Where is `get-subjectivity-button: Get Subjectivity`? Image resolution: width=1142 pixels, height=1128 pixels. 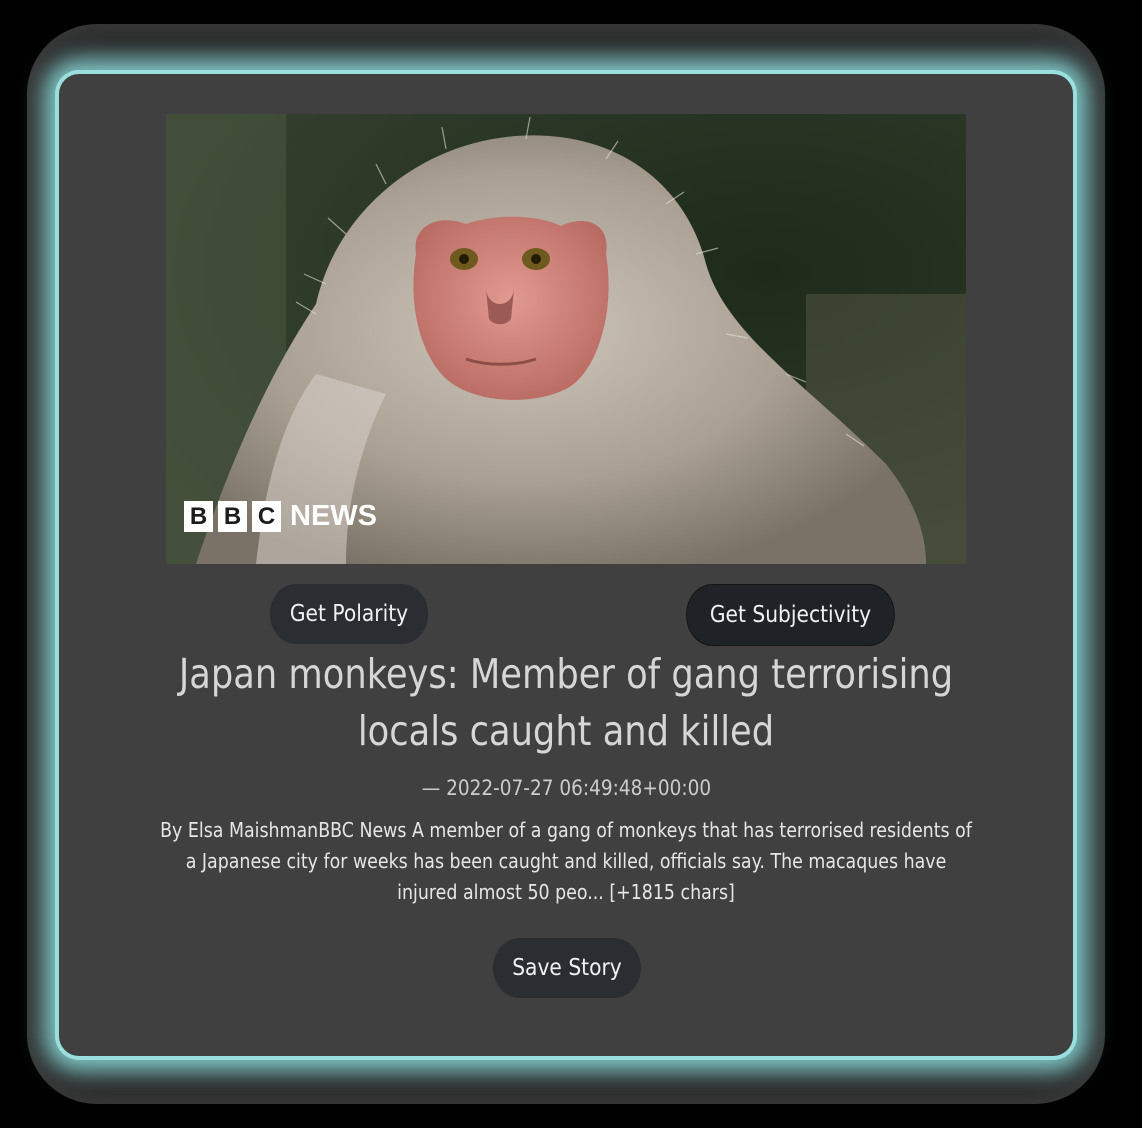
get-subjectivity-button: Get Subjectivity is located at coordinates (790, 615).